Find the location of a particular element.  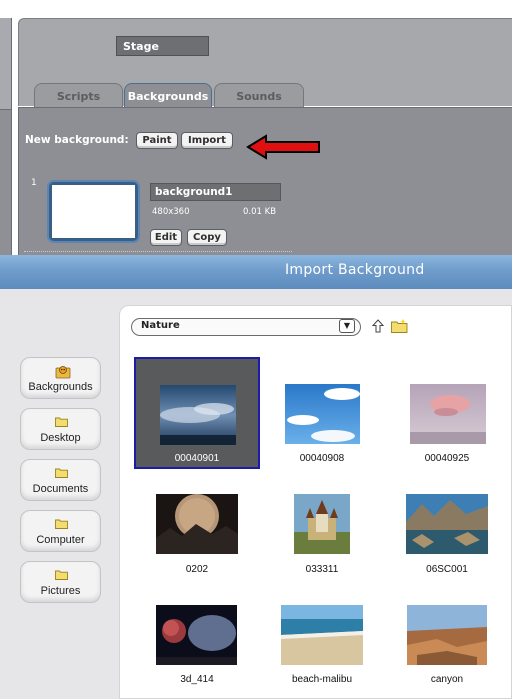

divider is located at coordinates (158, 251).